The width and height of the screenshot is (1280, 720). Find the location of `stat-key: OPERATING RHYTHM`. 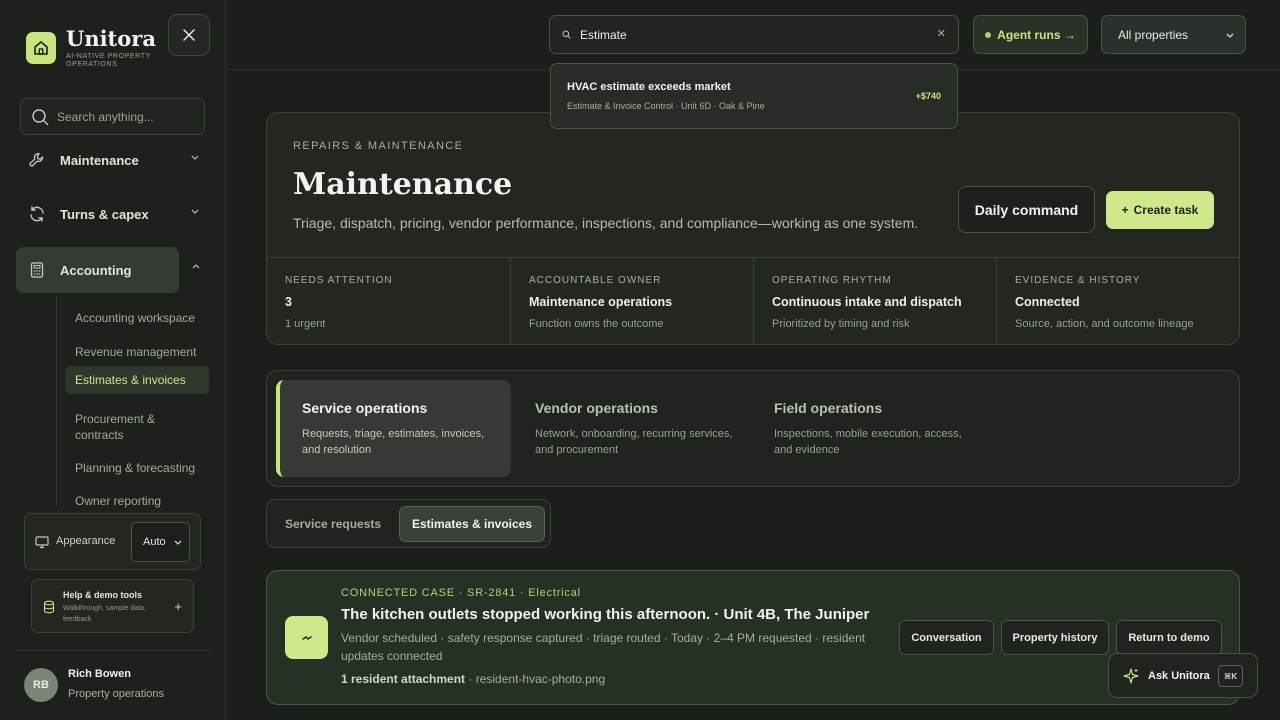

stat-key: OPERATING RHYTHM is located at coordinates (832, 280).